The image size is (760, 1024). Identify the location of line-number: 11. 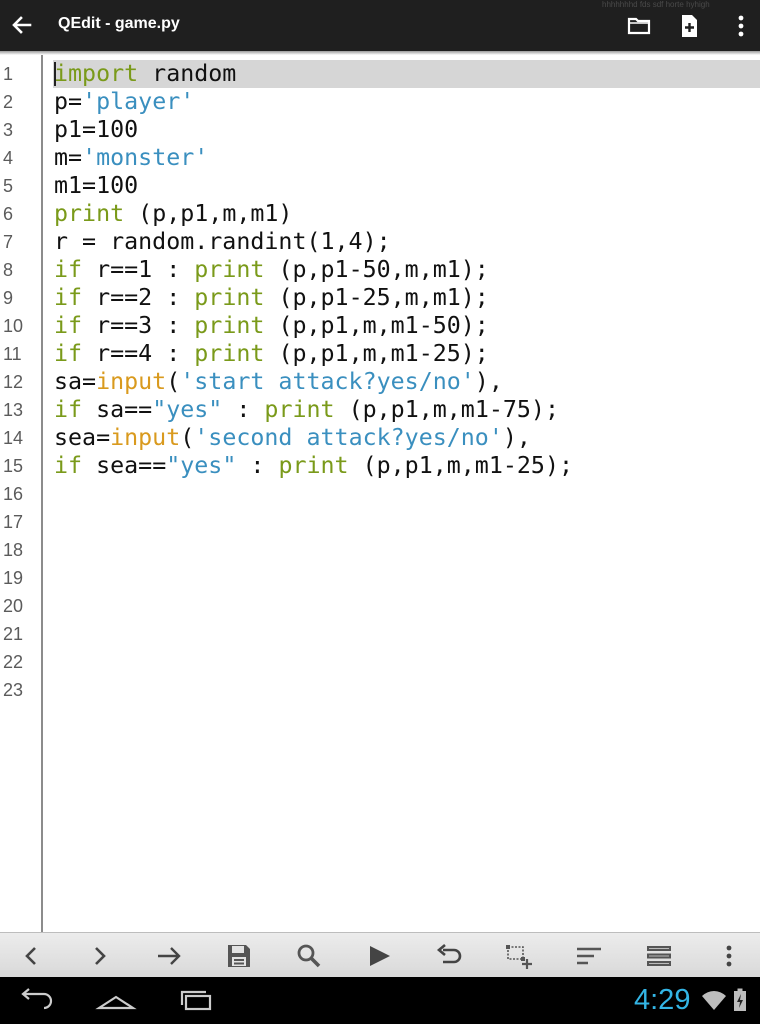
(12, 354).